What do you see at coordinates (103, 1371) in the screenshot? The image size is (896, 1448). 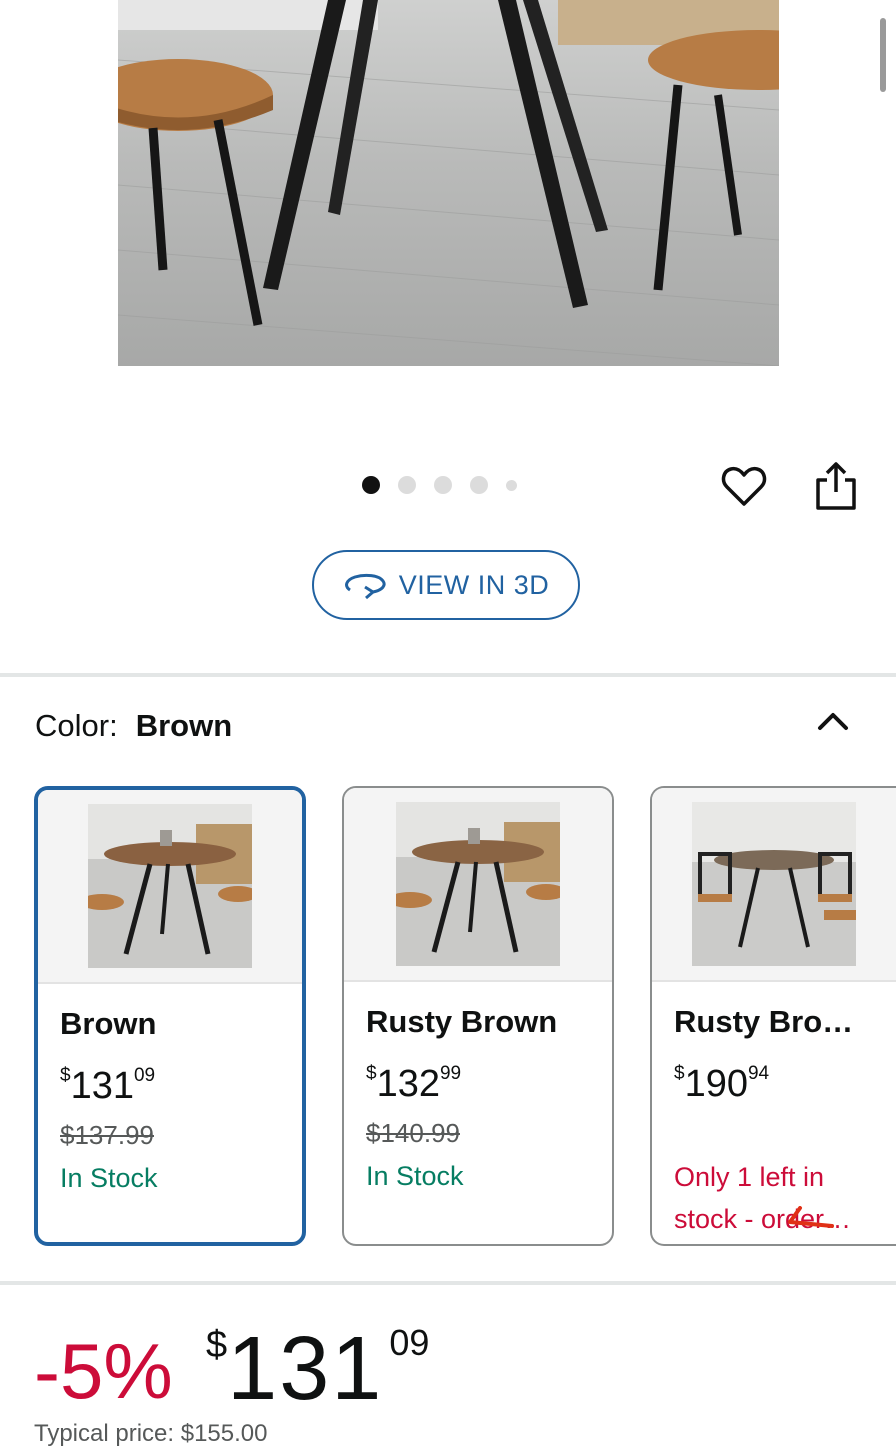 I see `discount-percentage: -5%` at bounding box center [103, 1371].